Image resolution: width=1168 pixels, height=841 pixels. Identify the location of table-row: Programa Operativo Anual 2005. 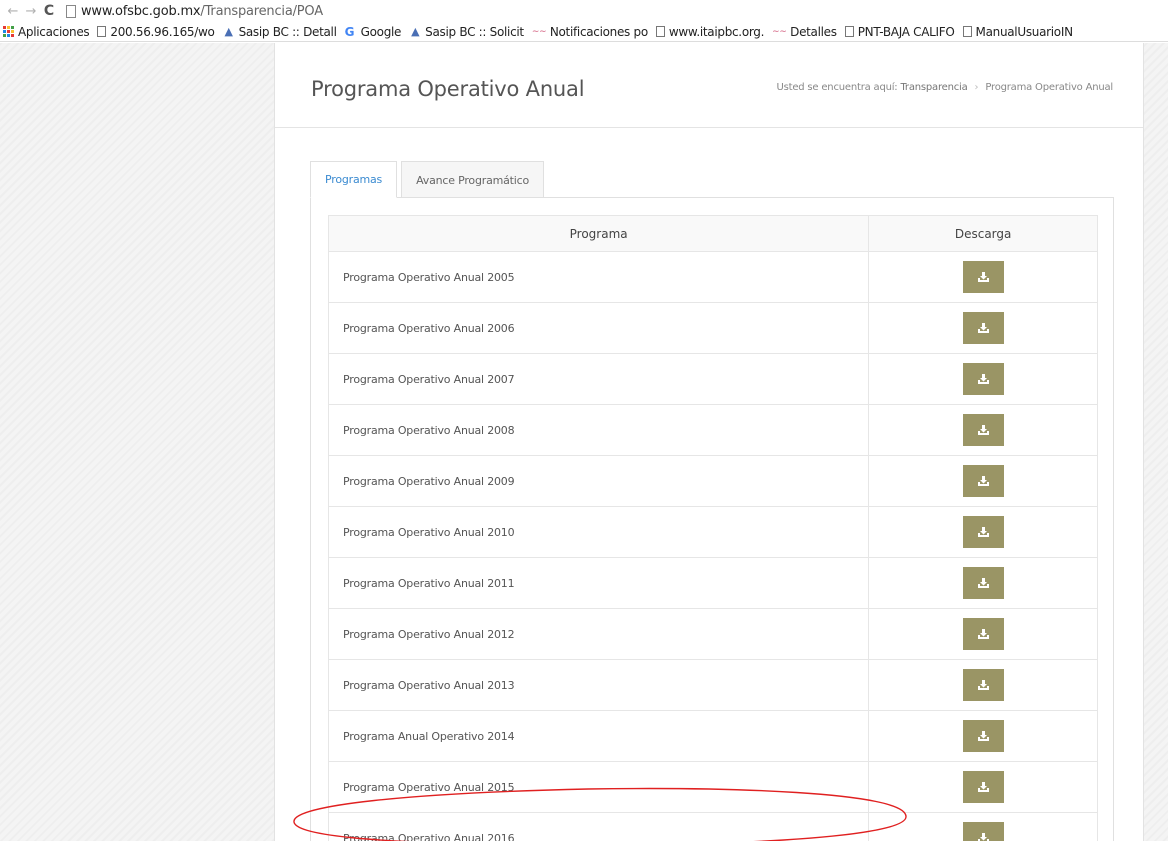
(712, 277).